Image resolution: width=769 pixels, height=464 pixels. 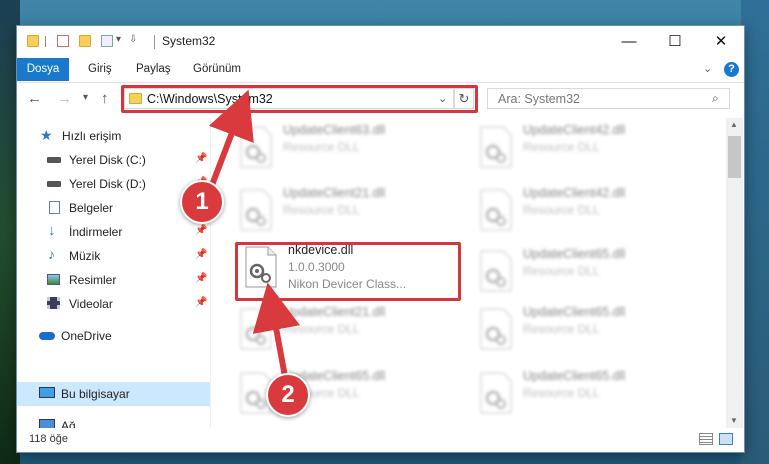 What do you see at coordinates (202, 202) in the screenshot?
I see `callout-1: 1` at bounding box center [202, 202].